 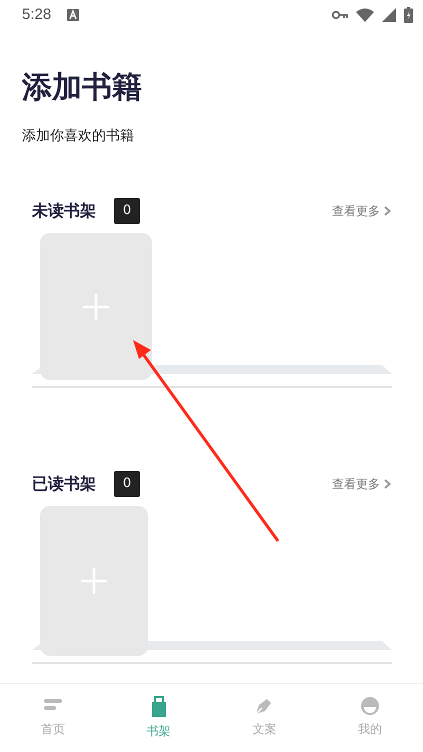 I want to click on profile-icon, so click(x=370, y=706).